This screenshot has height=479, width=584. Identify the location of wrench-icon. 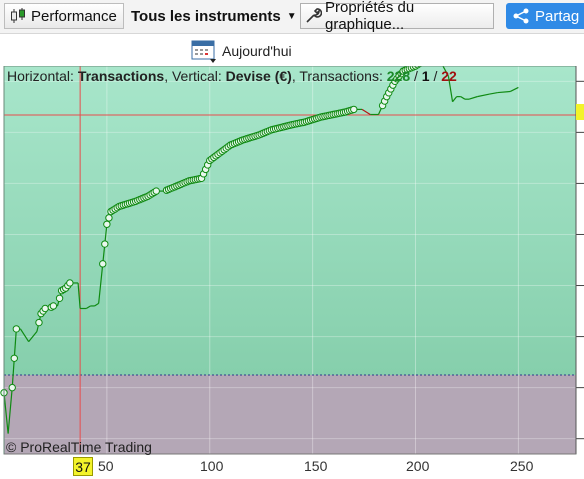
(313, 16).